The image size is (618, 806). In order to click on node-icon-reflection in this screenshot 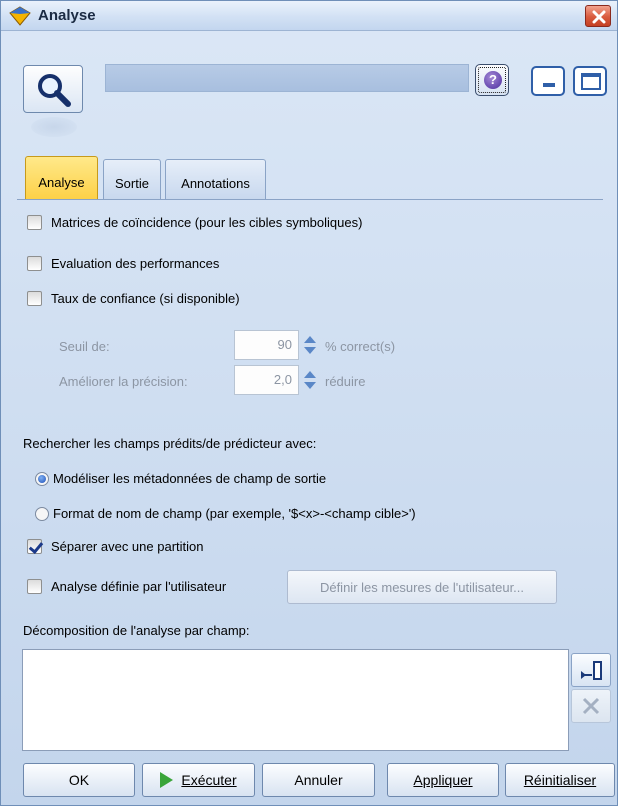, I will do `click(54, 127)`.